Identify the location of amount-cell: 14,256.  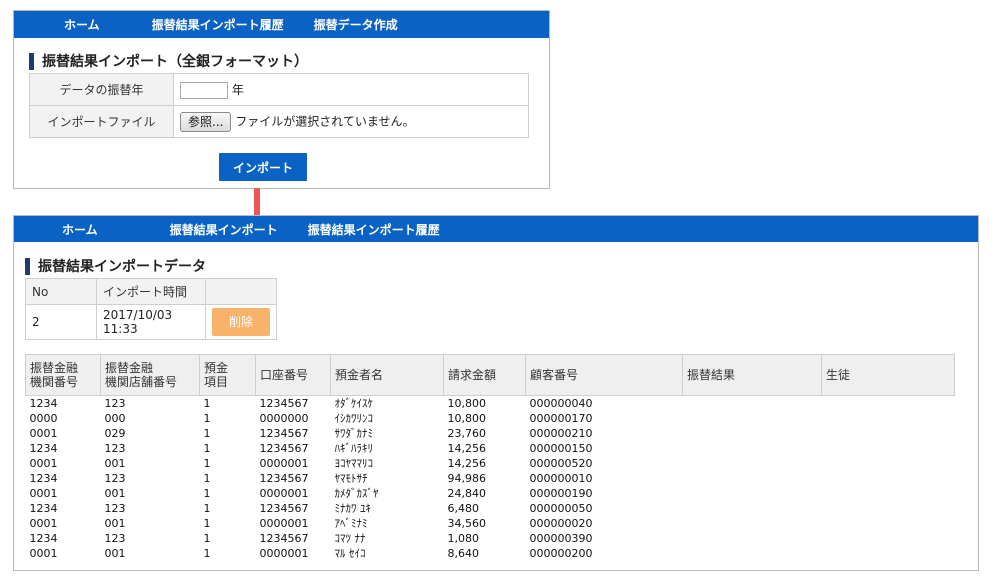
(467, 463).